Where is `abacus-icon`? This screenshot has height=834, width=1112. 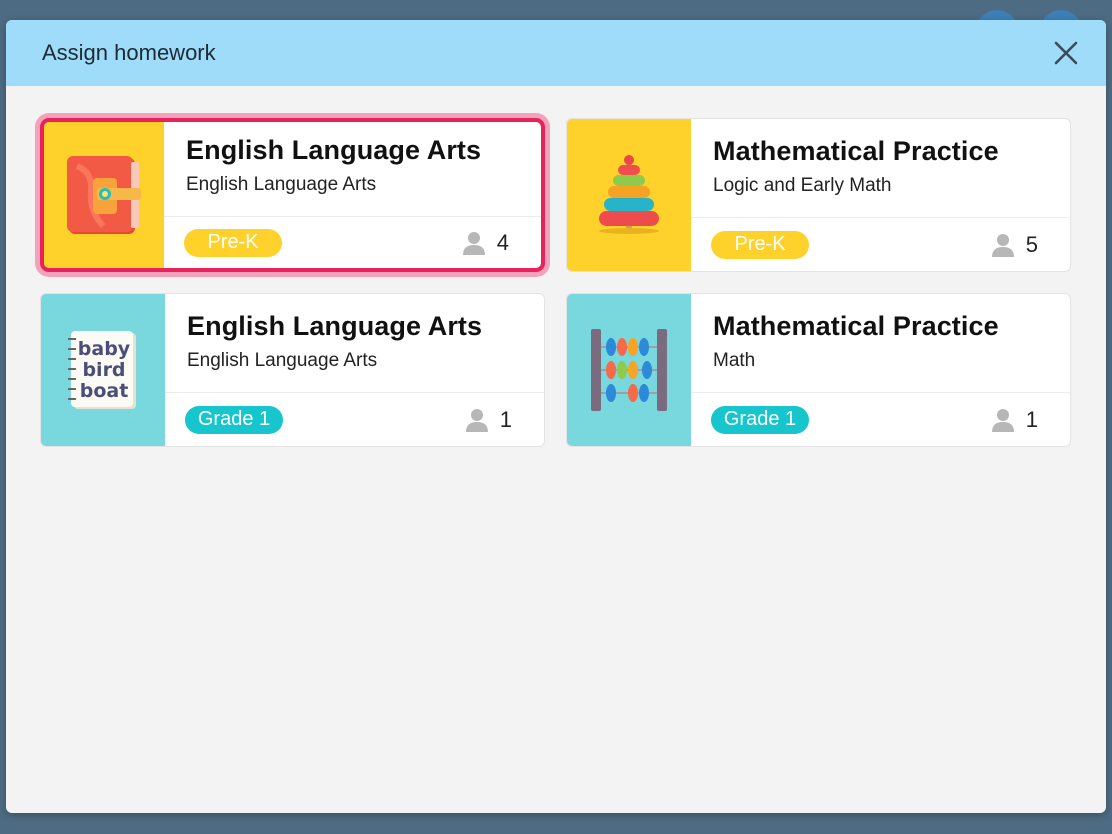
abacus-icon is located at coordinates (629, 370).